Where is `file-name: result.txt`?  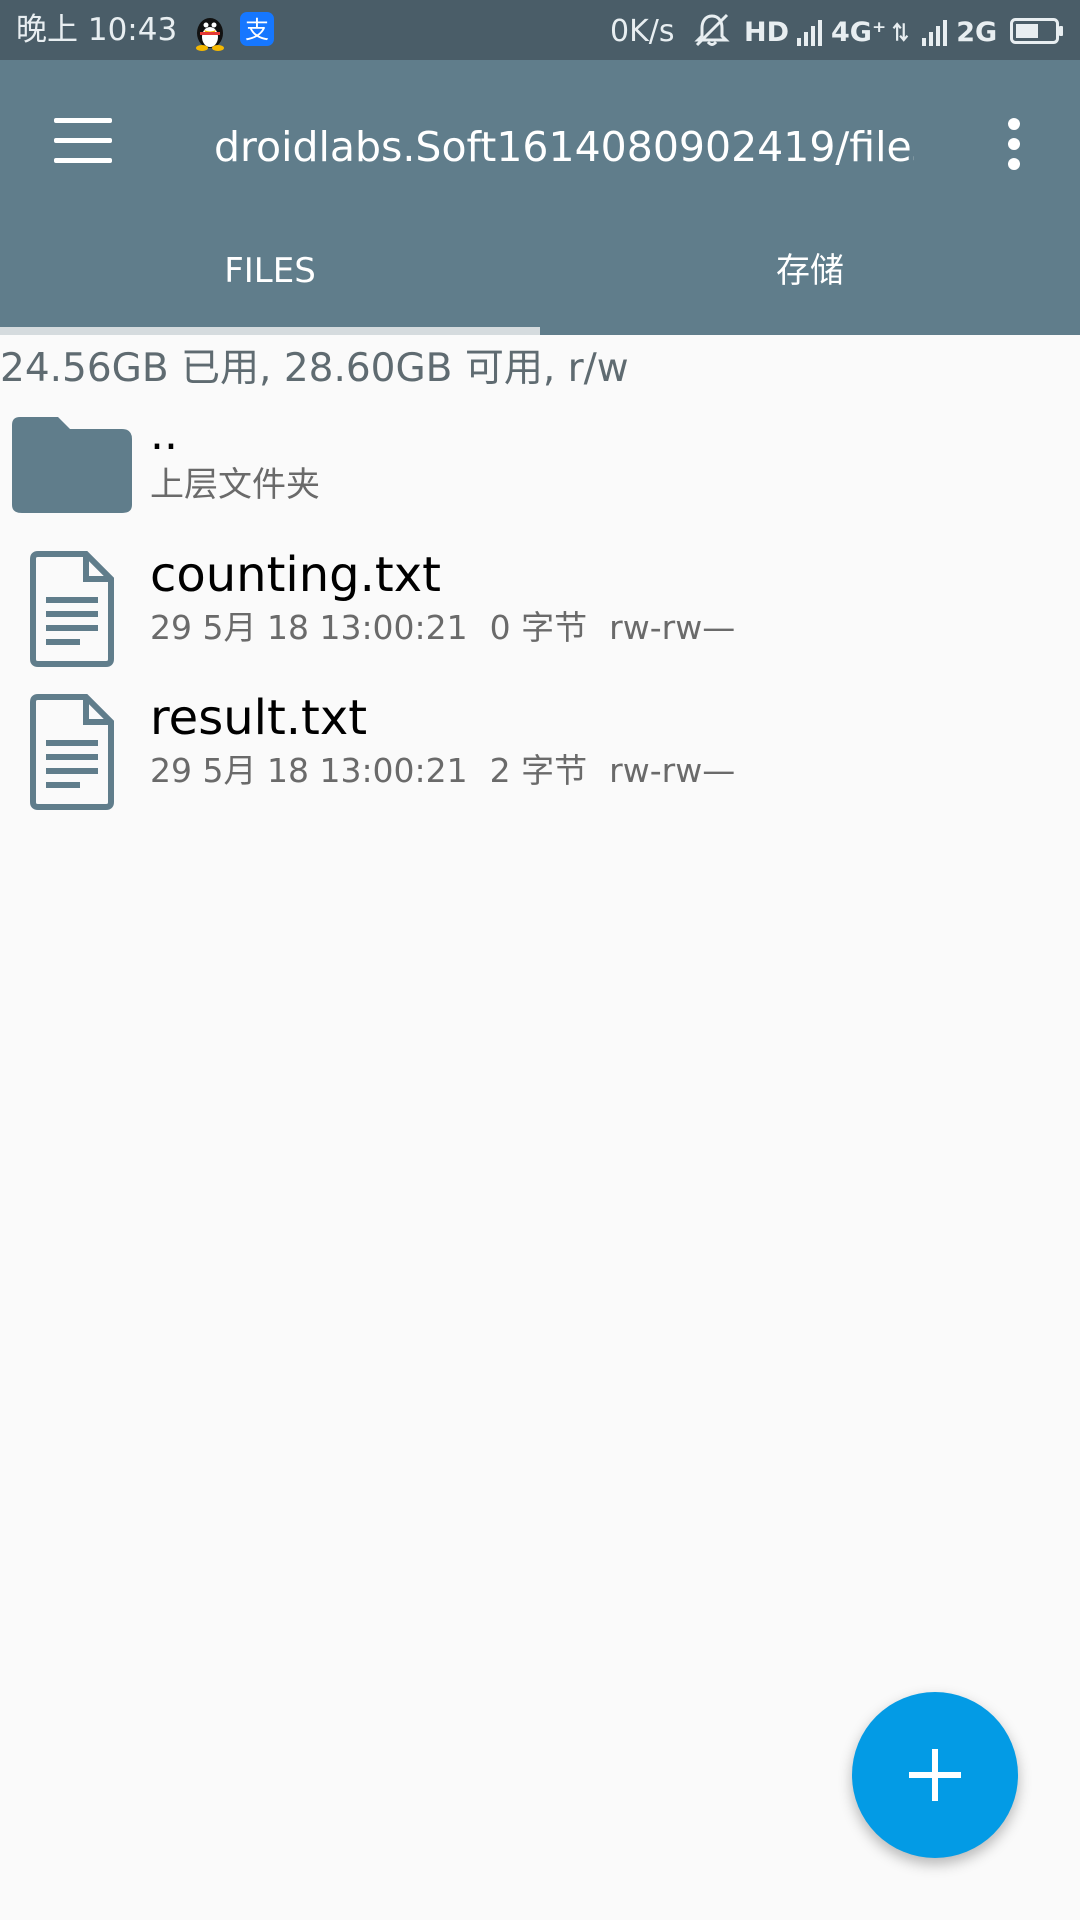
file-name: result.txt is located at coordinates (259, 718).